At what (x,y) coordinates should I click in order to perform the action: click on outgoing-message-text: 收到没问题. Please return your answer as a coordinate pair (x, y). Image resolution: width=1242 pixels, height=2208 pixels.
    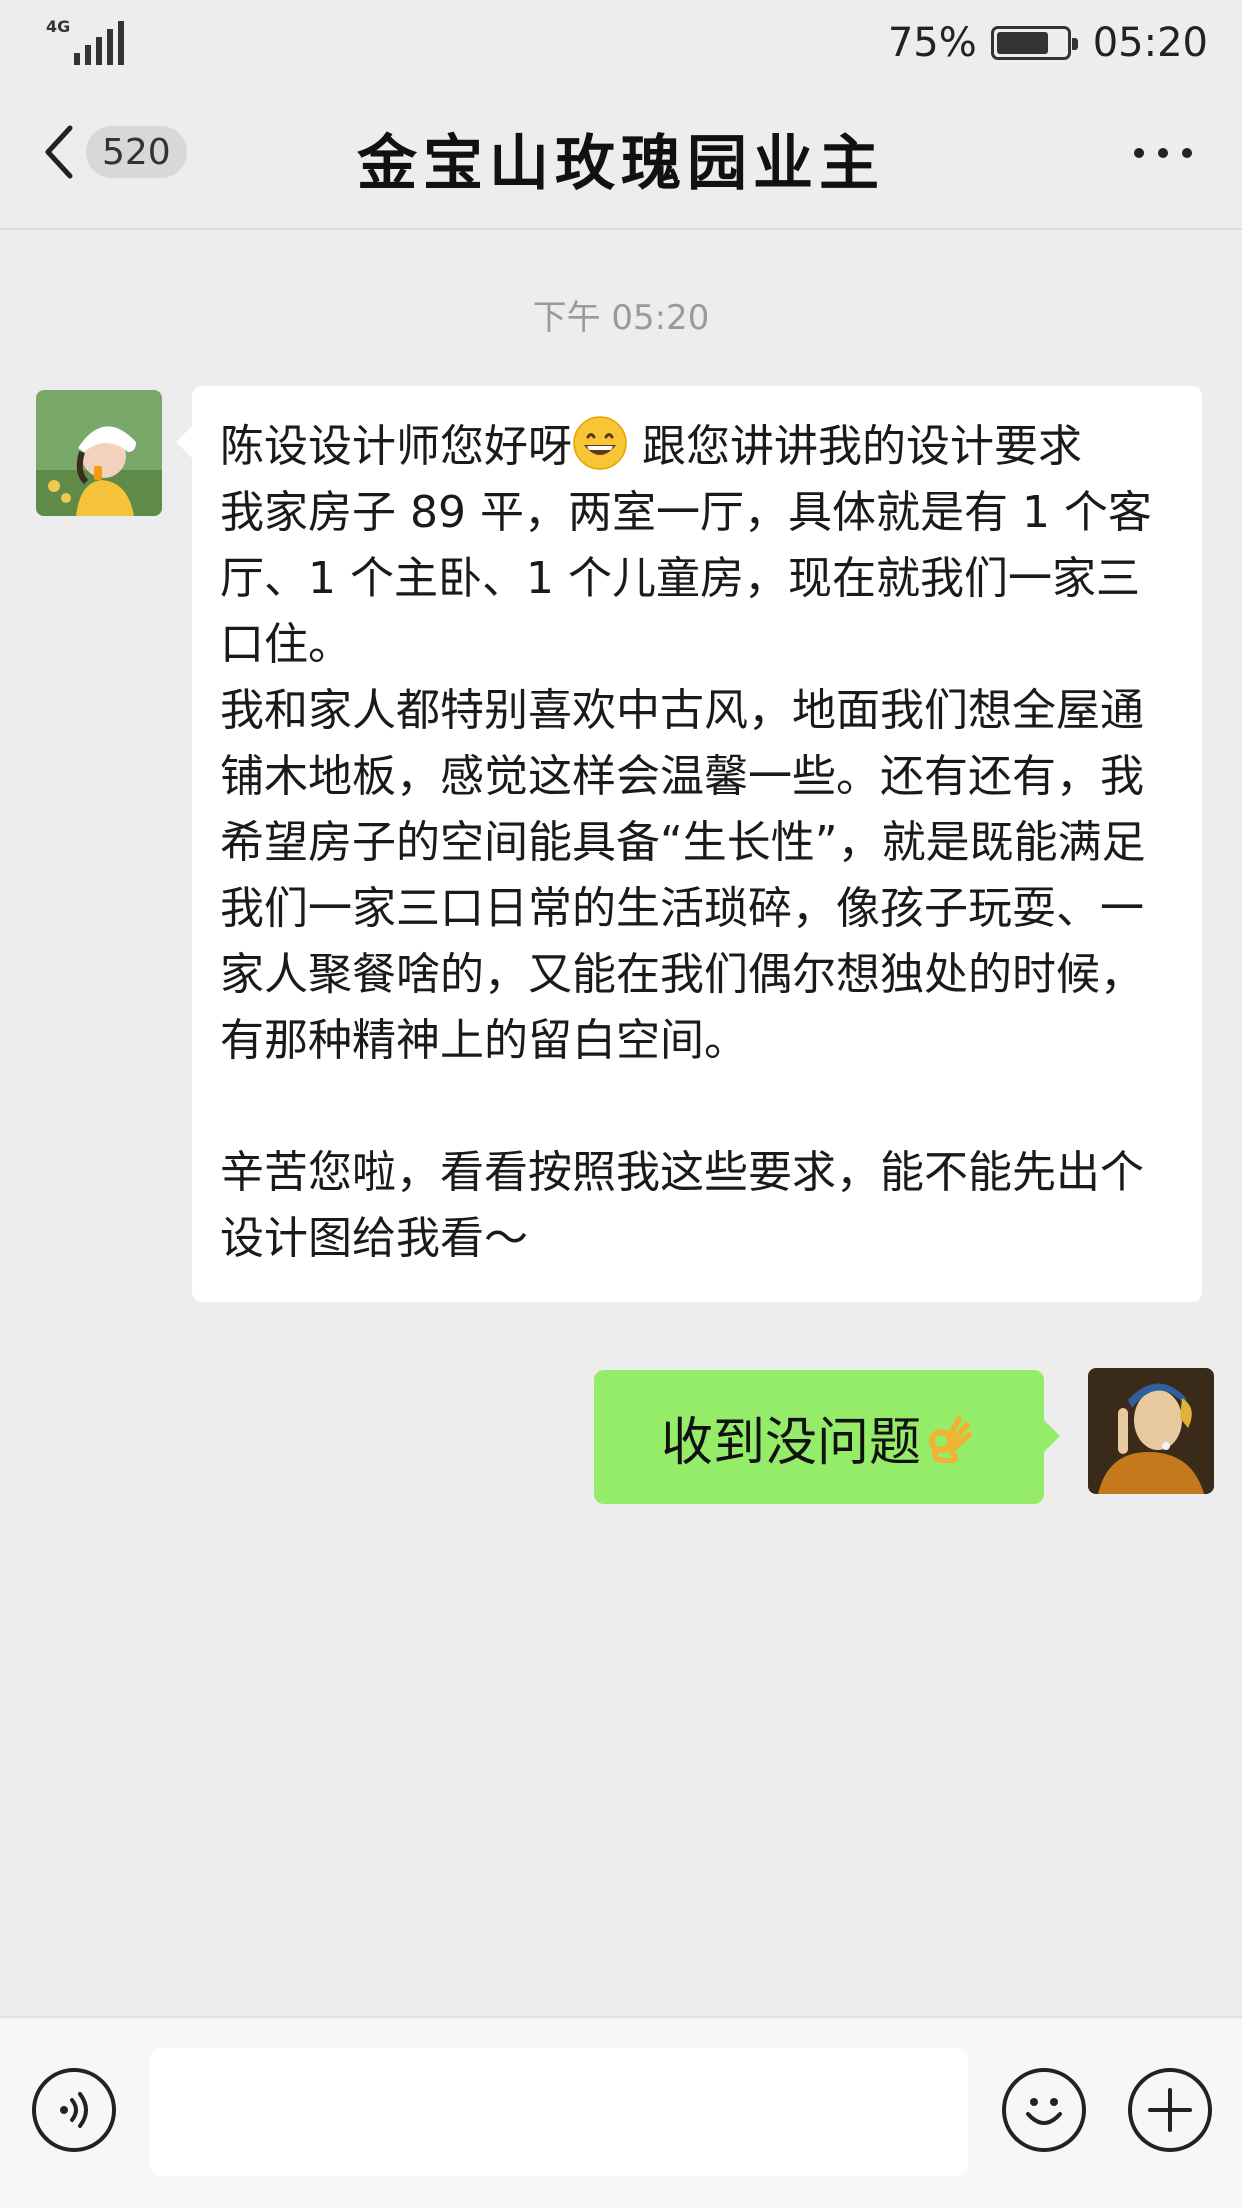
    Looking at the image, I should click on (790, 1442).